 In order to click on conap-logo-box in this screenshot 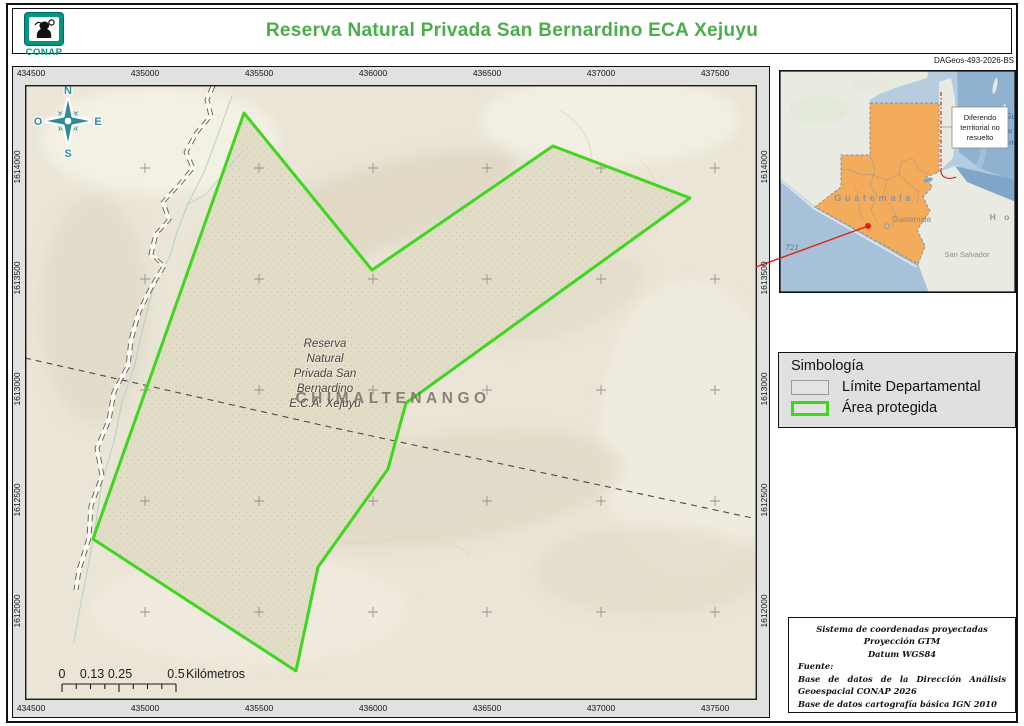, I will do `click(44, 29)`.